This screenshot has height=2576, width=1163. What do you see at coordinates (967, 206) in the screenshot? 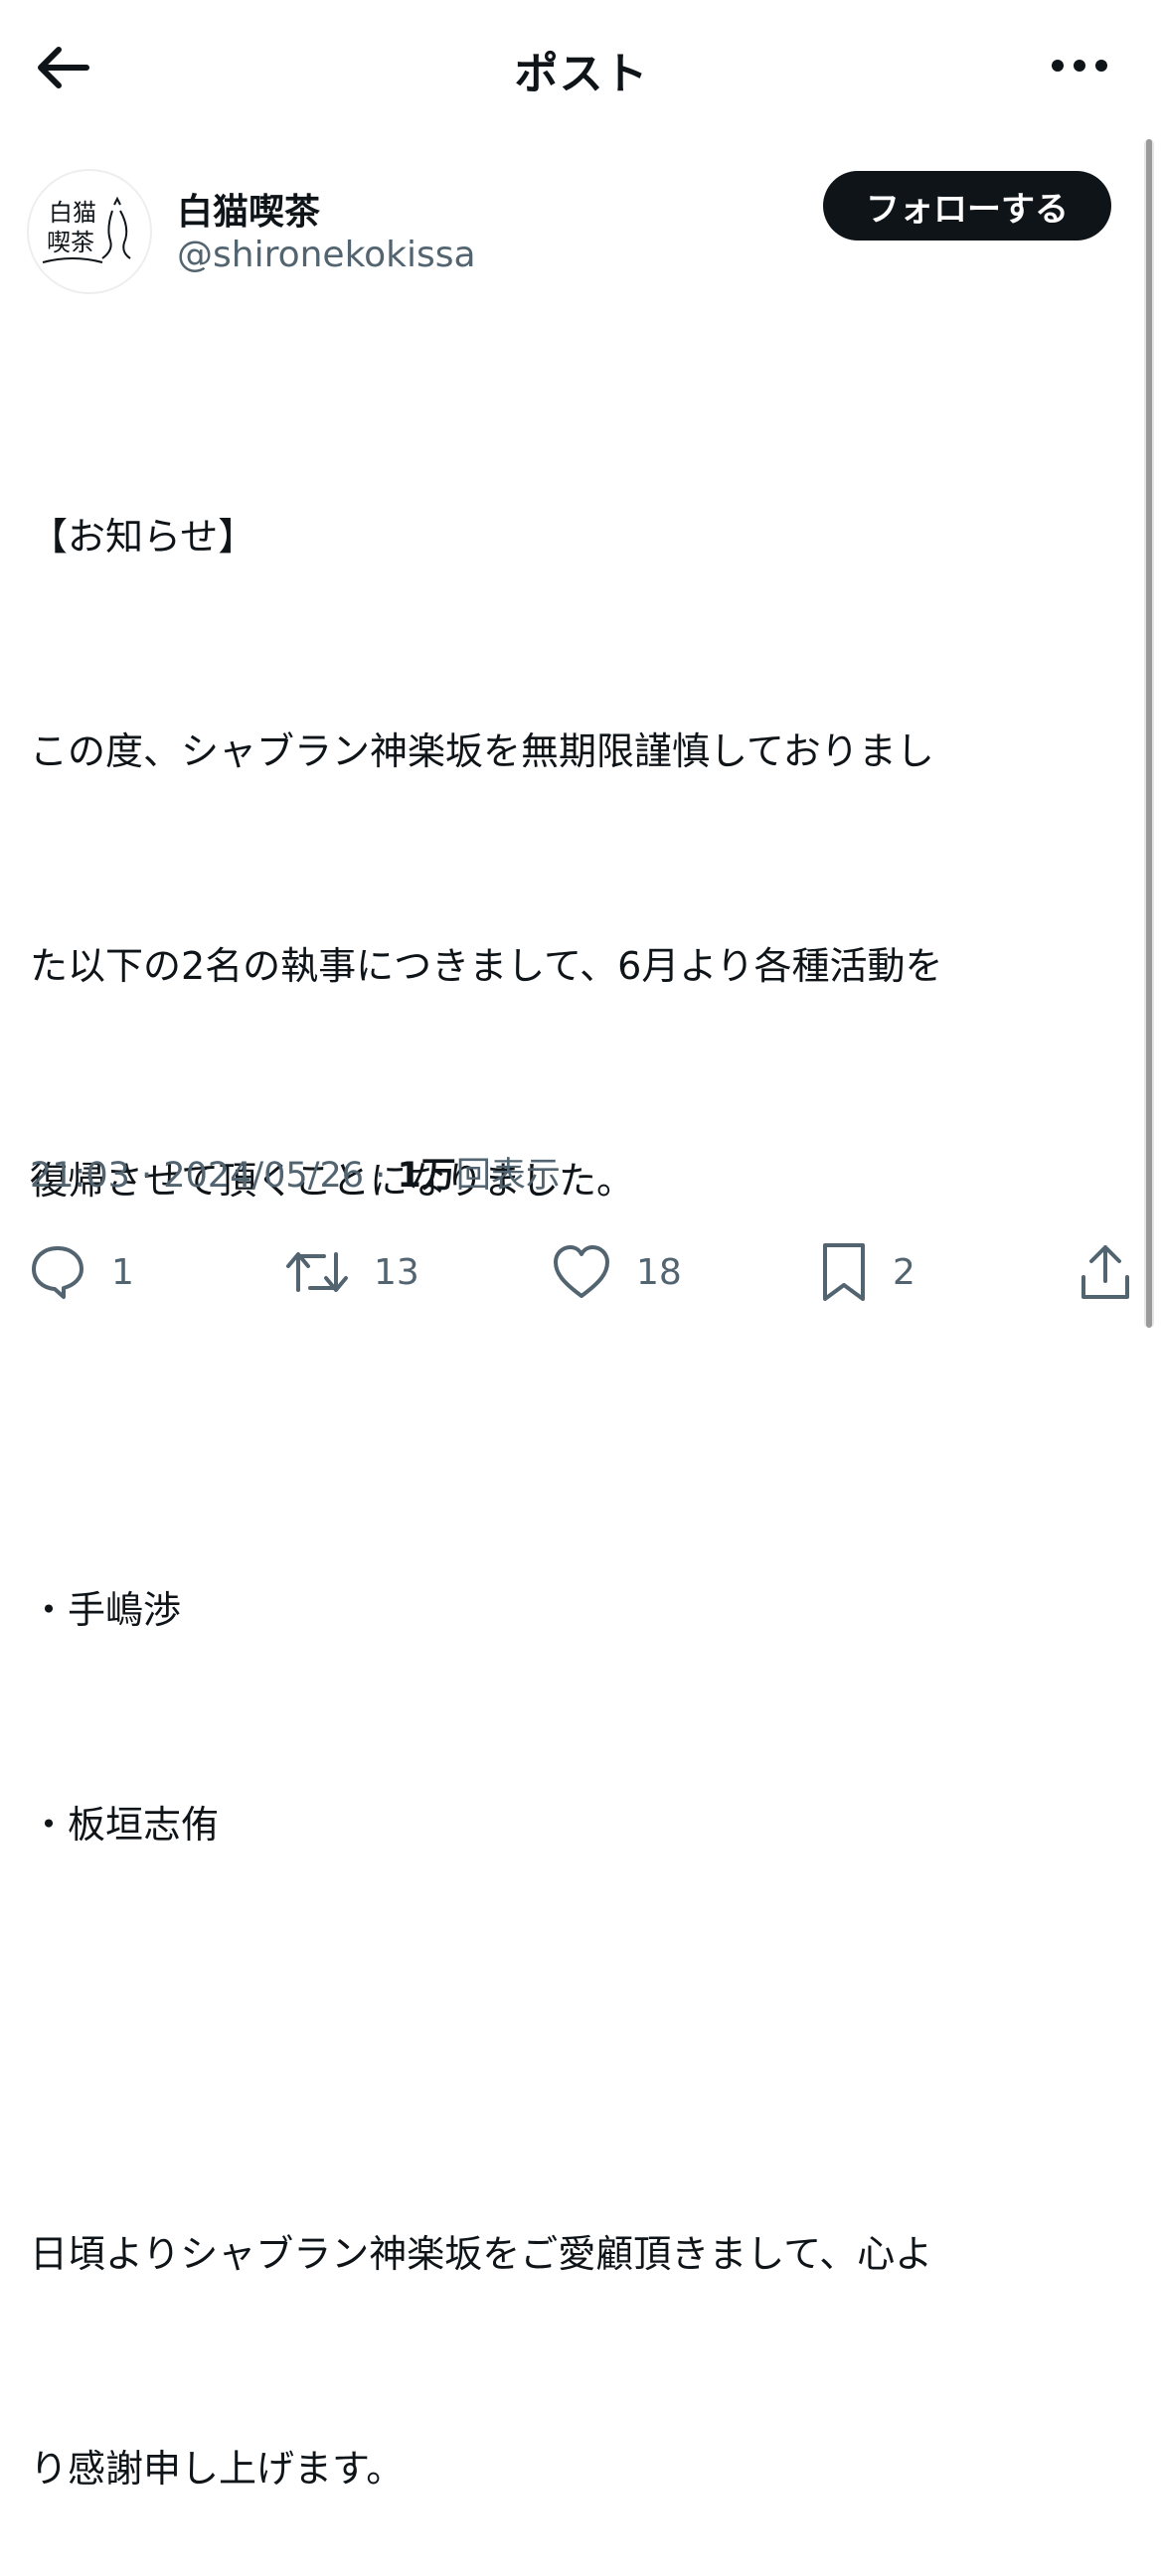
I see `follow-button: フォローする` at bounding box center [967, 206].